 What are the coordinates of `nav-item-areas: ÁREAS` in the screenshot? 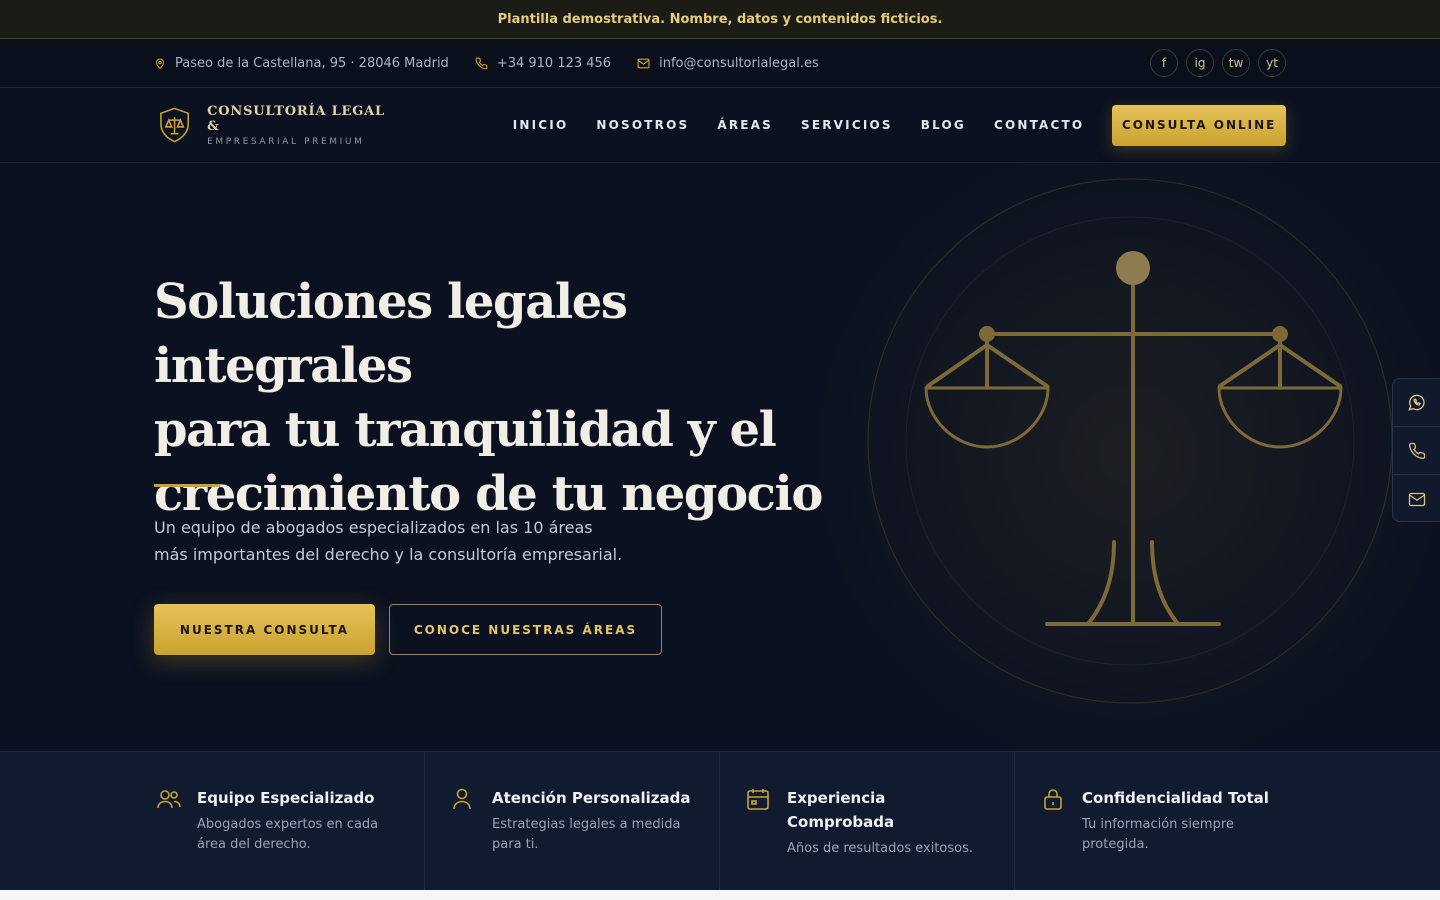 It's located at (745, 125).